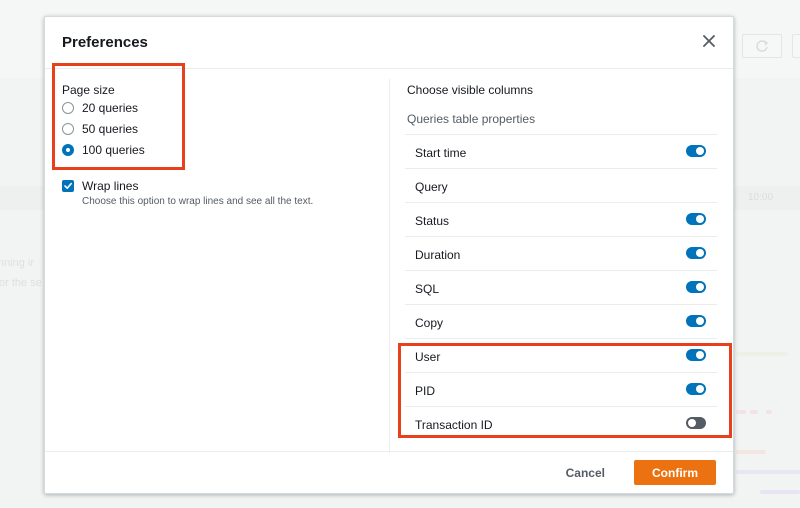  I want to click on column-label: PID, so click(425, 391).